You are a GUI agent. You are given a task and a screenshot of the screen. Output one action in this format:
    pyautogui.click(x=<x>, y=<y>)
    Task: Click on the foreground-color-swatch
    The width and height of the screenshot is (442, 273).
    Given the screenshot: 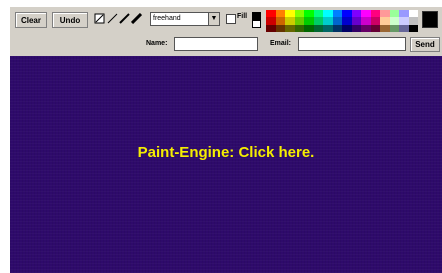 What is the action you would take?
    pyautogui.click(x=256, y=16)
    